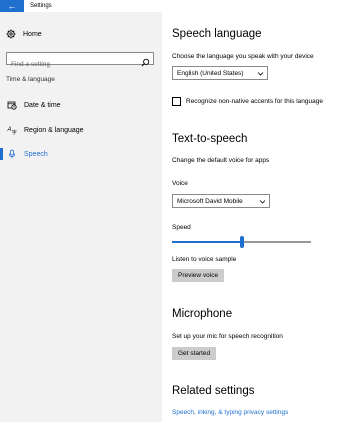  What do you see at coordinates (36, 154) in the screenshot?
I see `sidebar-item-label: Speech` at bounding box center [36, 154].